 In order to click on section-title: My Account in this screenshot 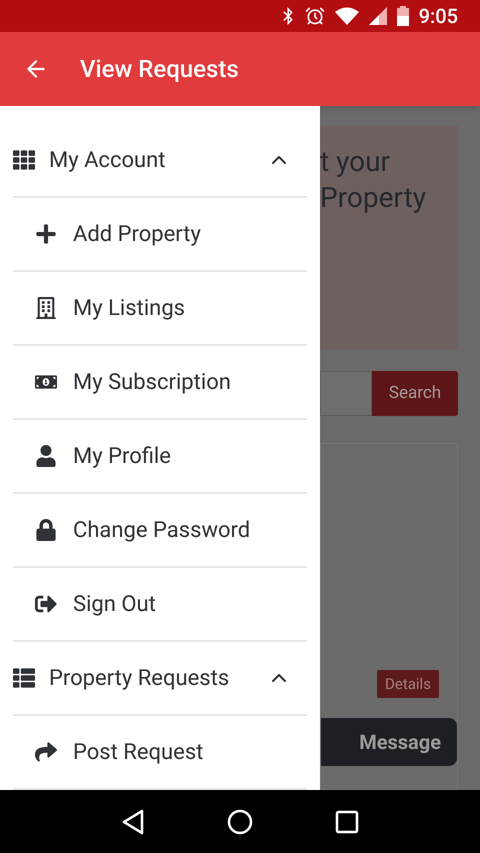, I will do `click(107, 160)`.